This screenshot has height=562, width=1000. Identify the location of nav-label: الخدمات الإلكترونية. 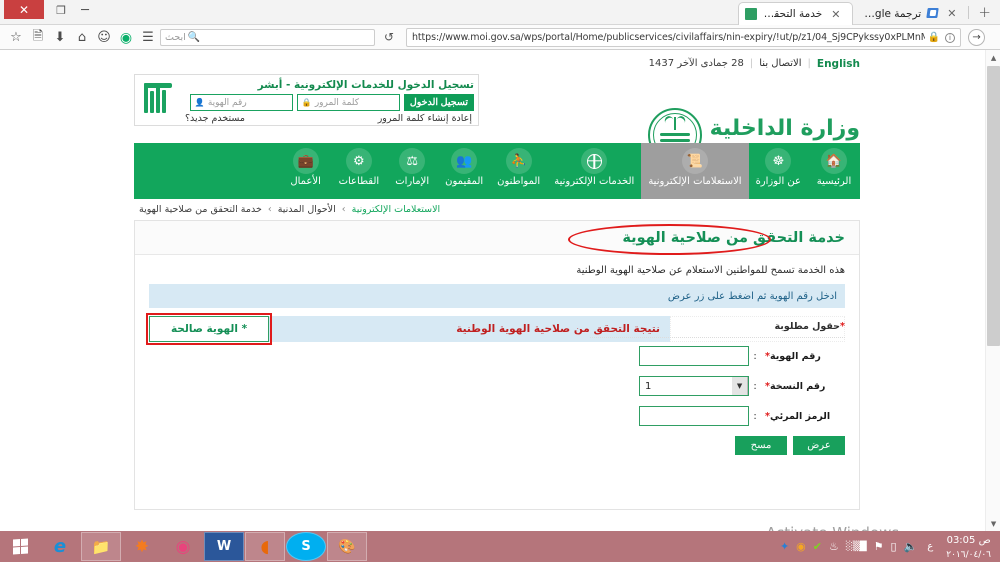
(594, 181).